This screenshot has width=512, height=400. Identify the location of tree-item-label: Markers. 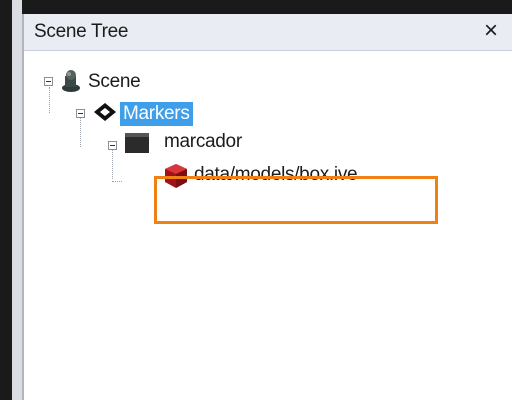
(156, 114).